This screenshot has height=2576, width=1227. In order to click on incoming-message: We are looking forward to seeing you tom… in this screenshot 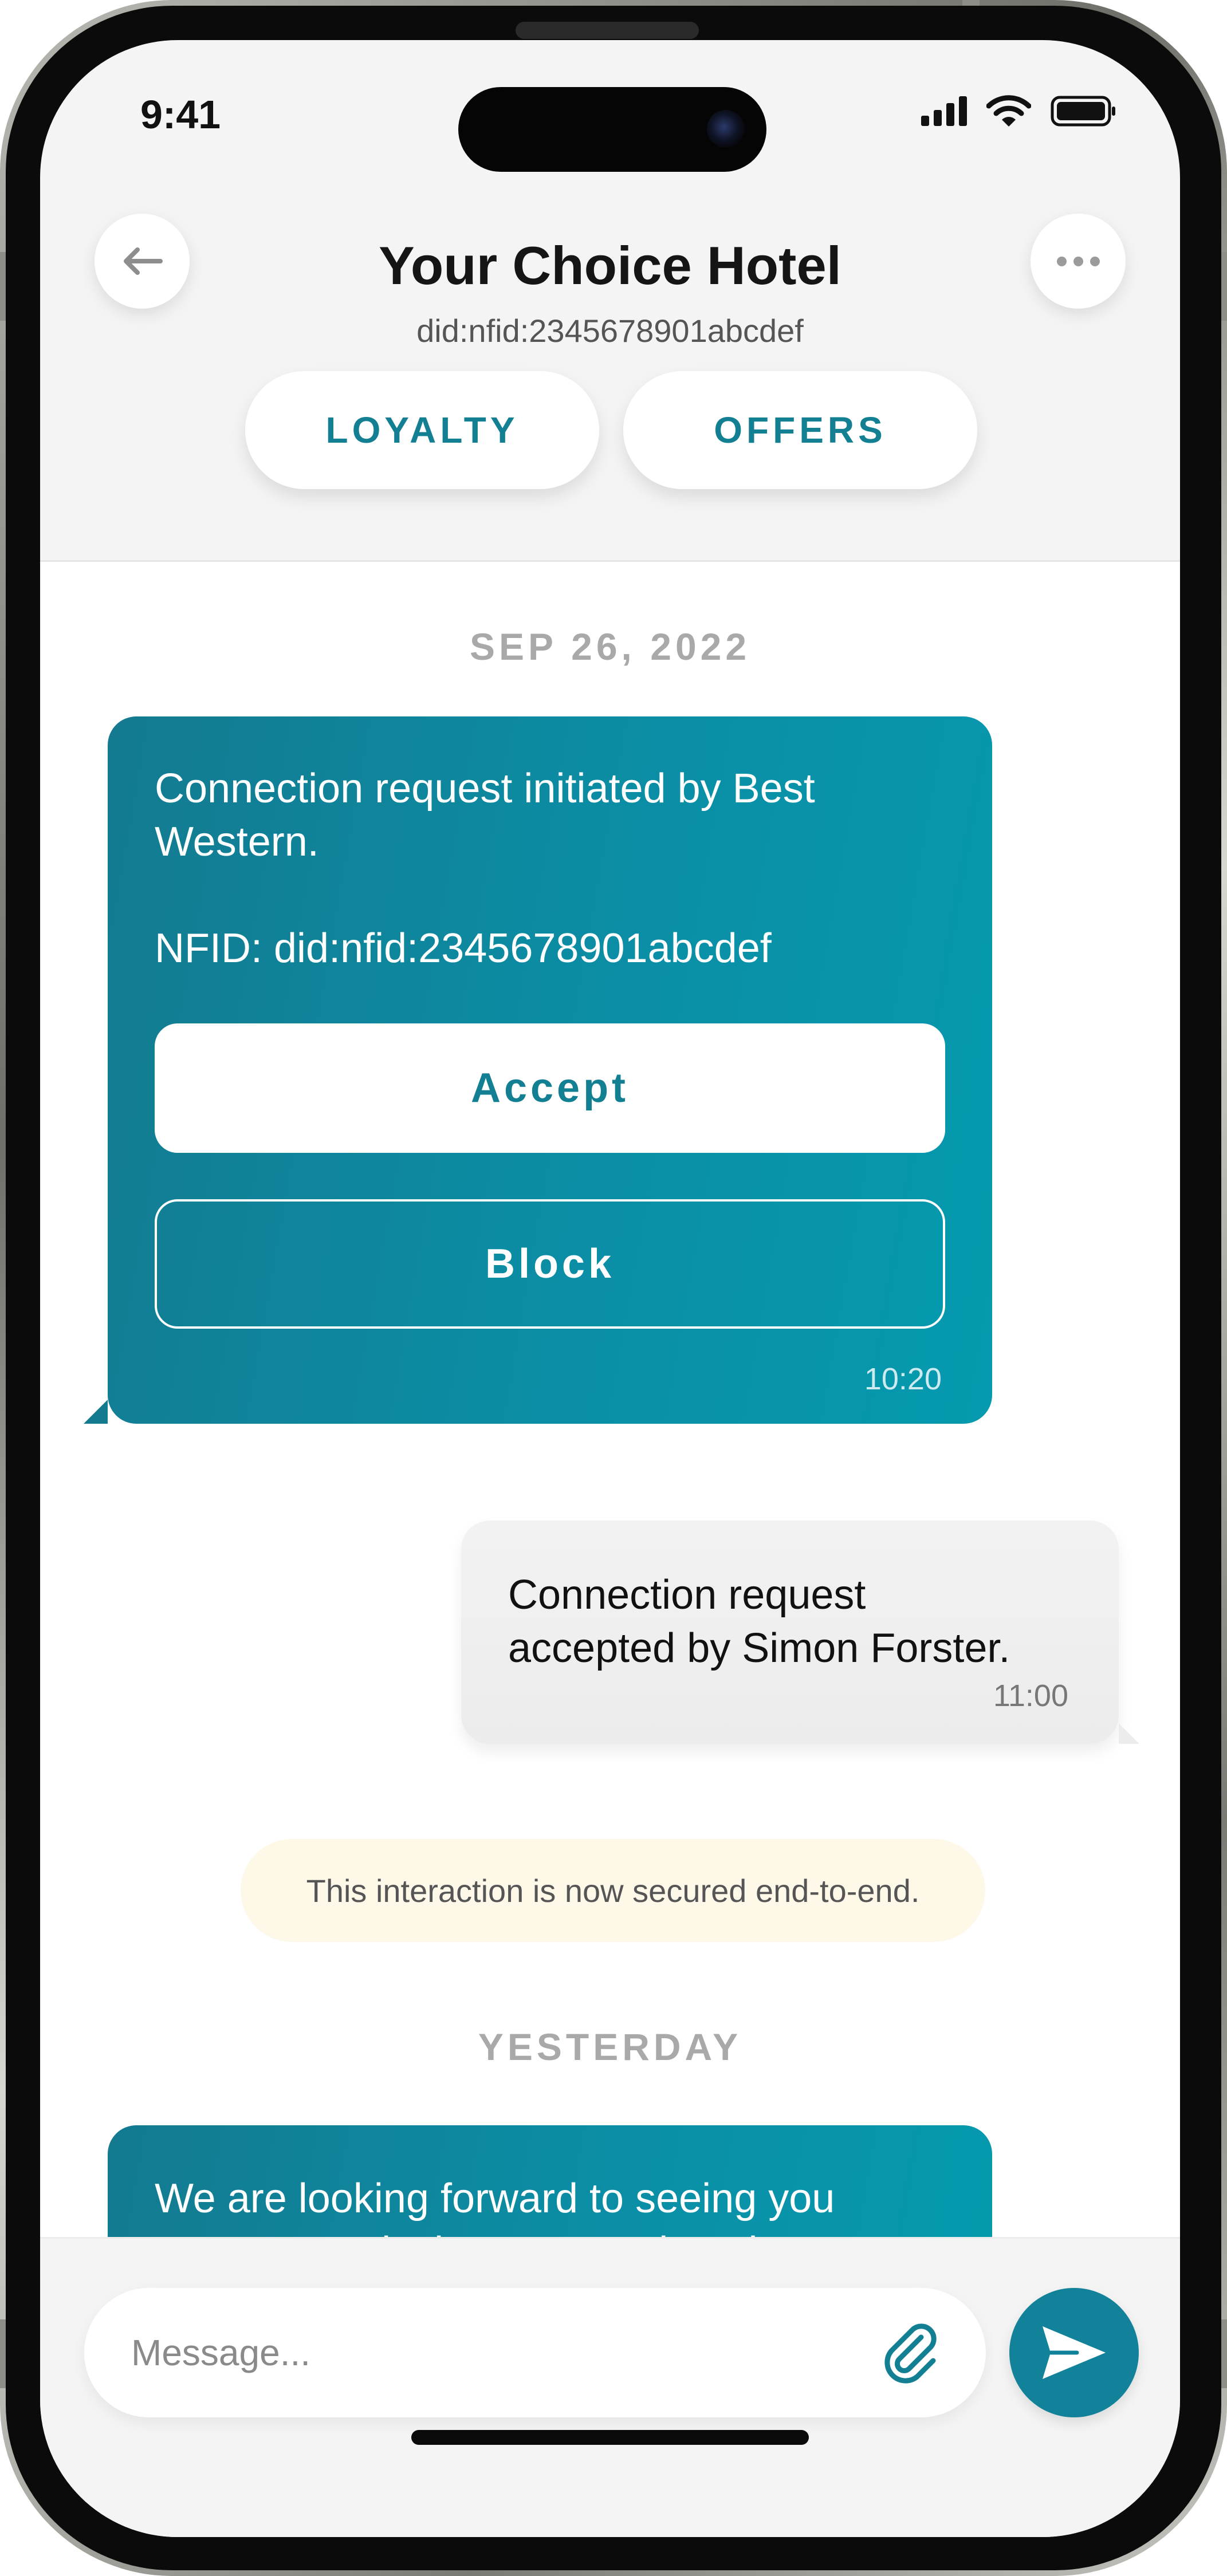, I will do `click(550, 2181)`.